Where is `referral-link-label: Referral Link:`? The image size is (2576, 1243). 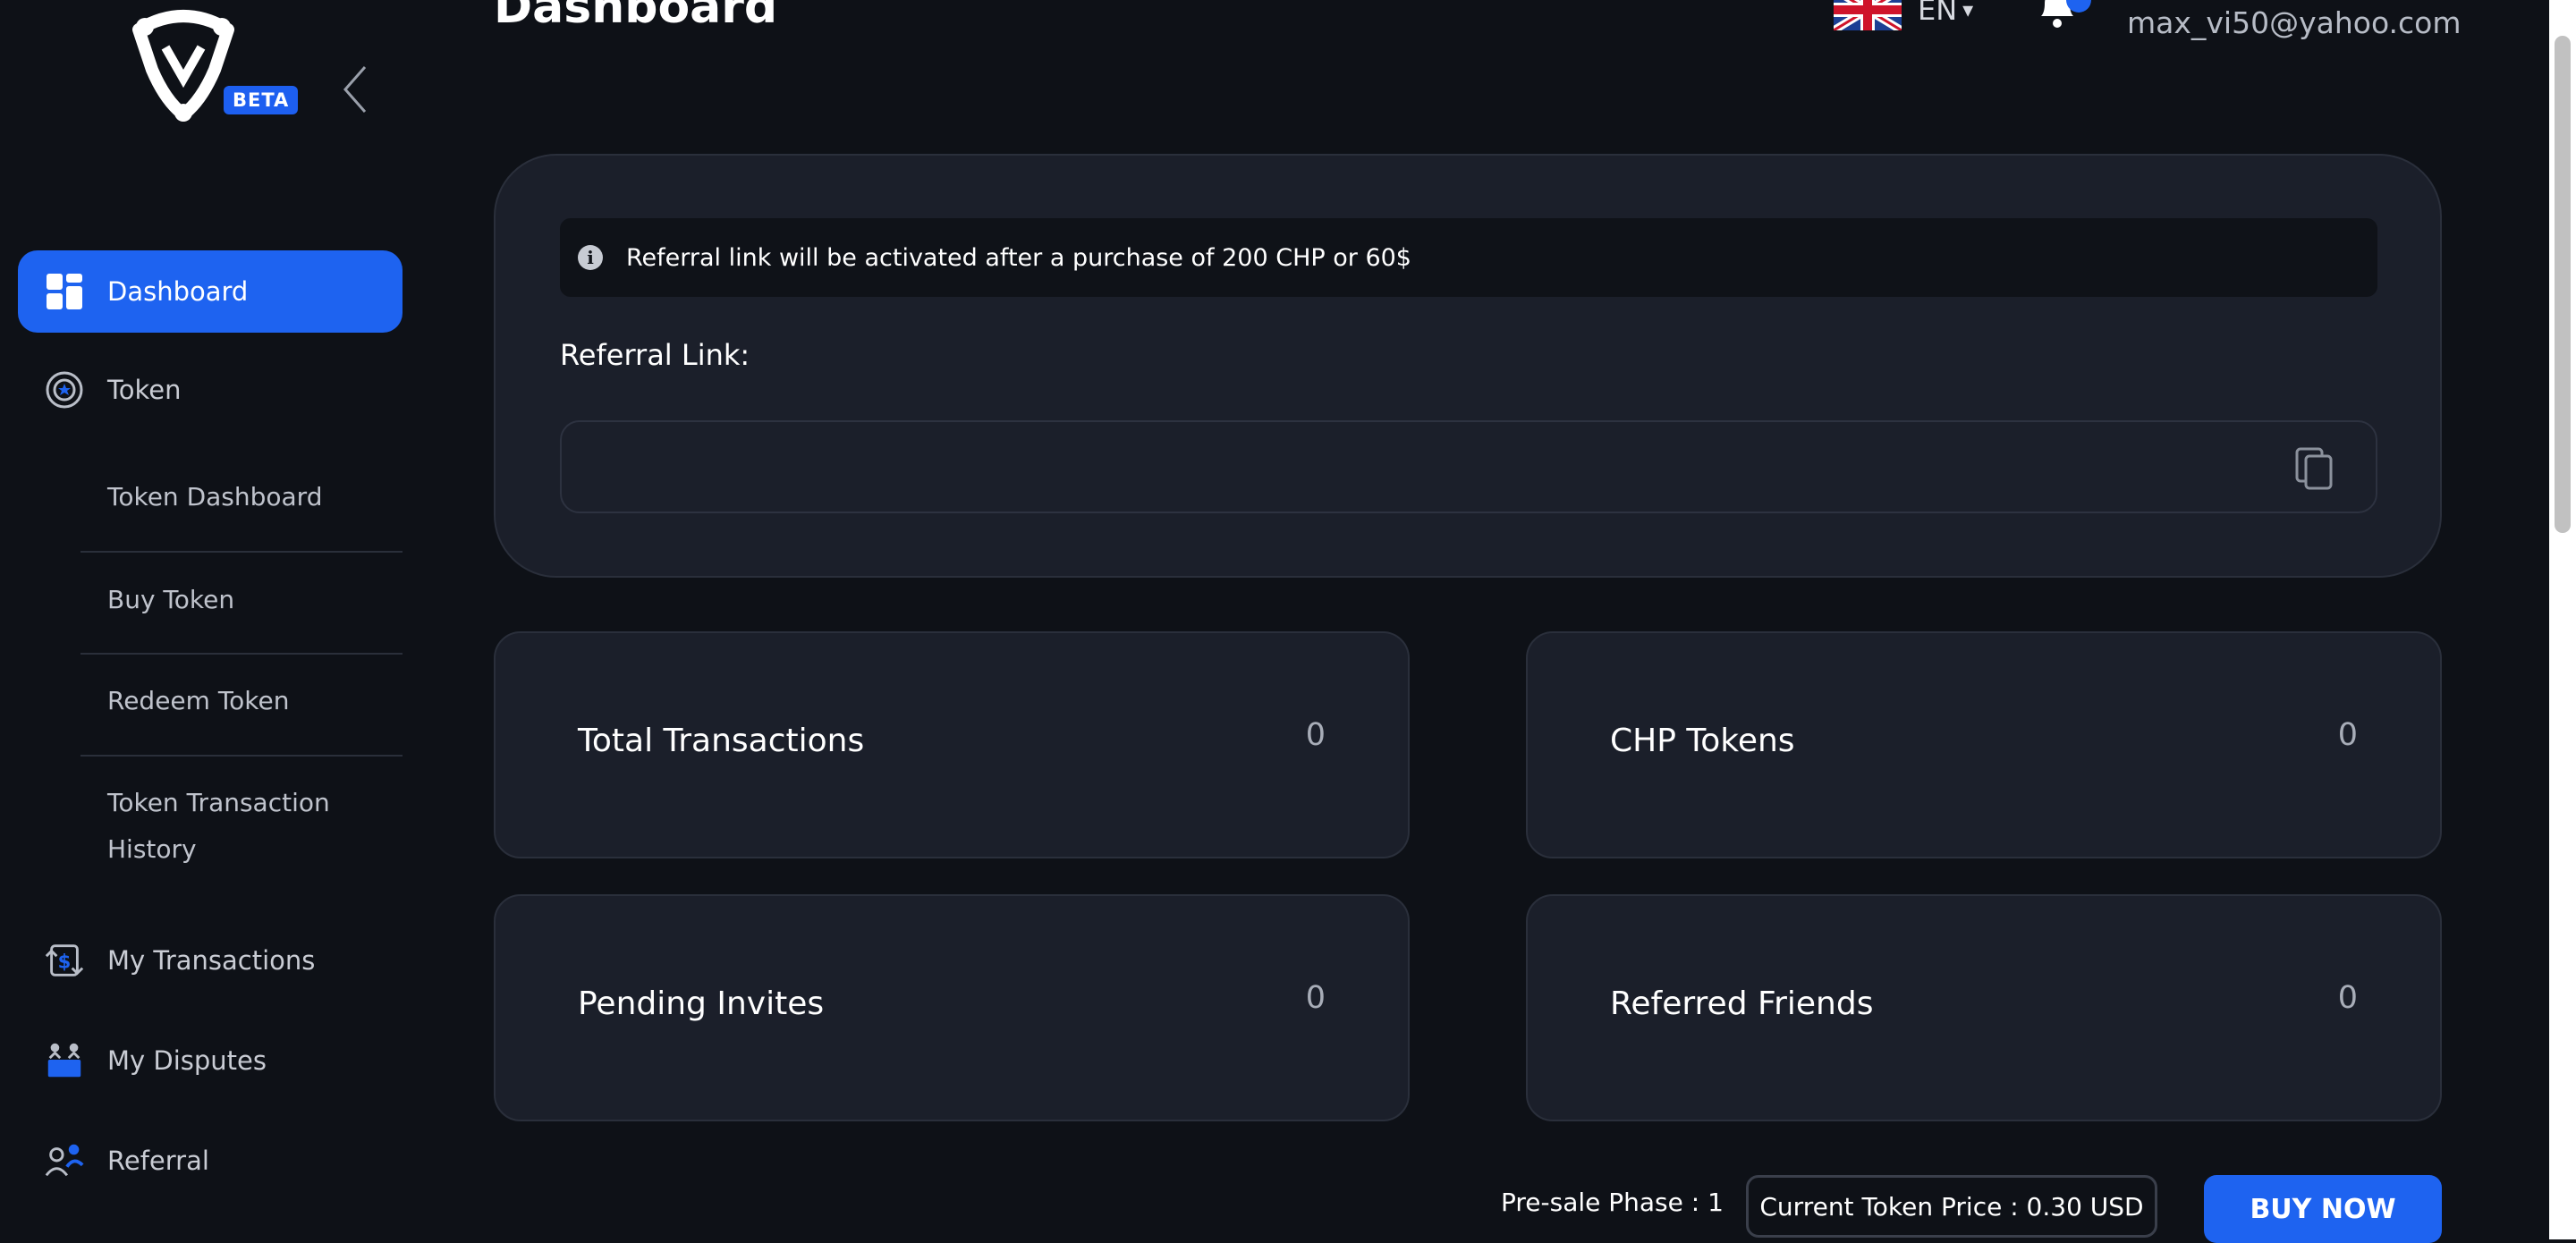 referral-link-label: Referral Link: is located at coordinates (655, 355).